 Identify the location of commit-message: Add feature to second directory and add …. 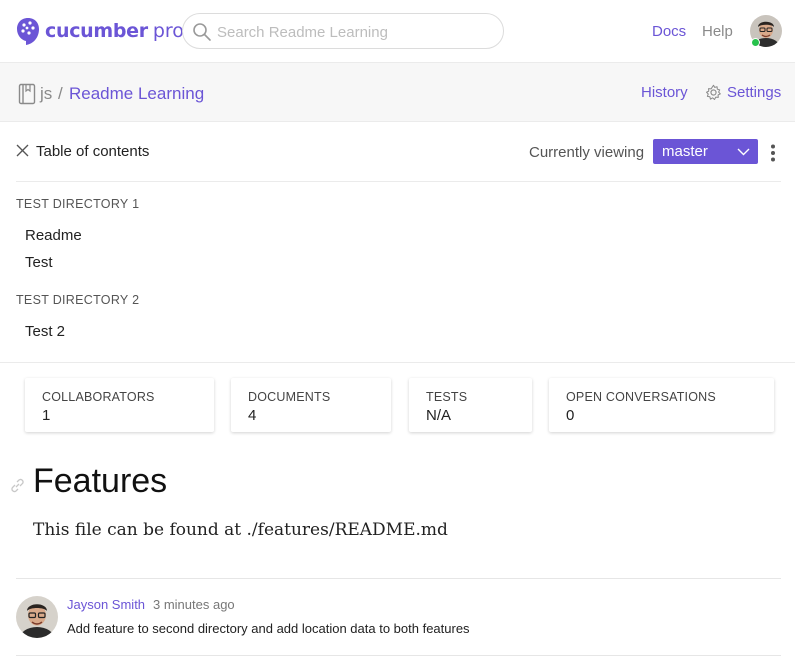
(268, 628).